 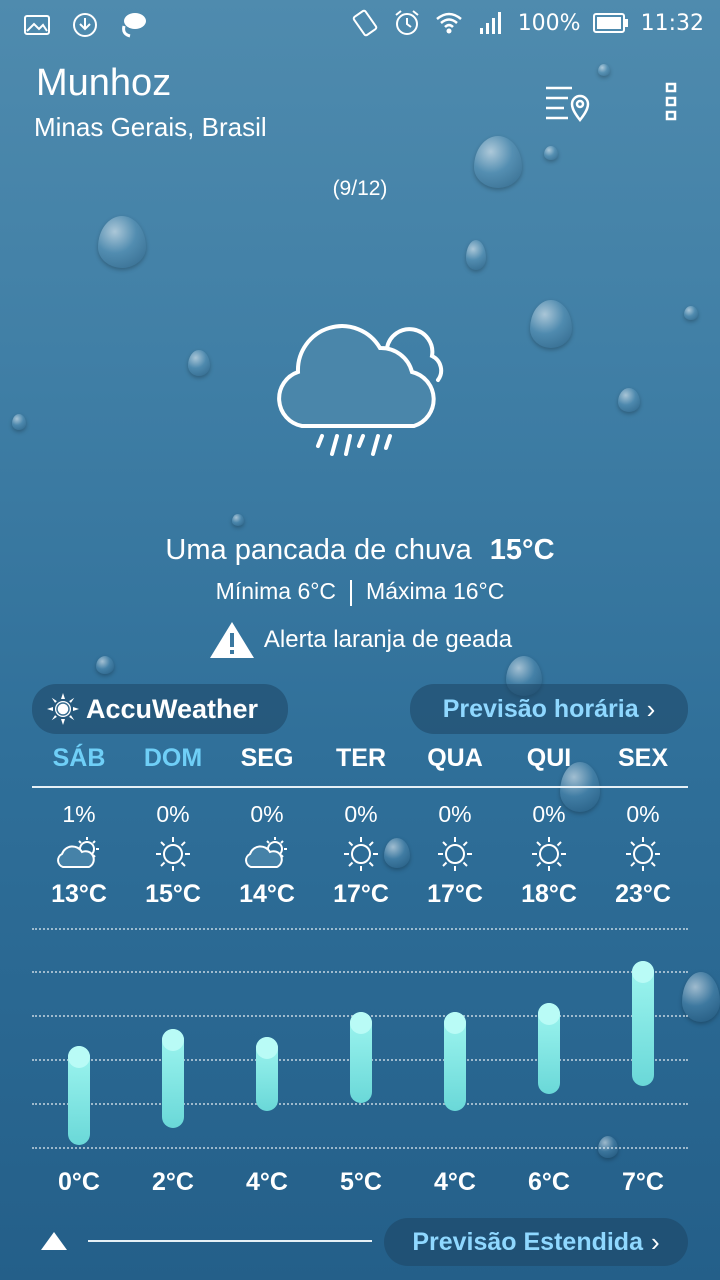 I want to click on forecast-day-header: SÁB DOM SEG TER QUA QUI SEX, so click(x=360, y=766).